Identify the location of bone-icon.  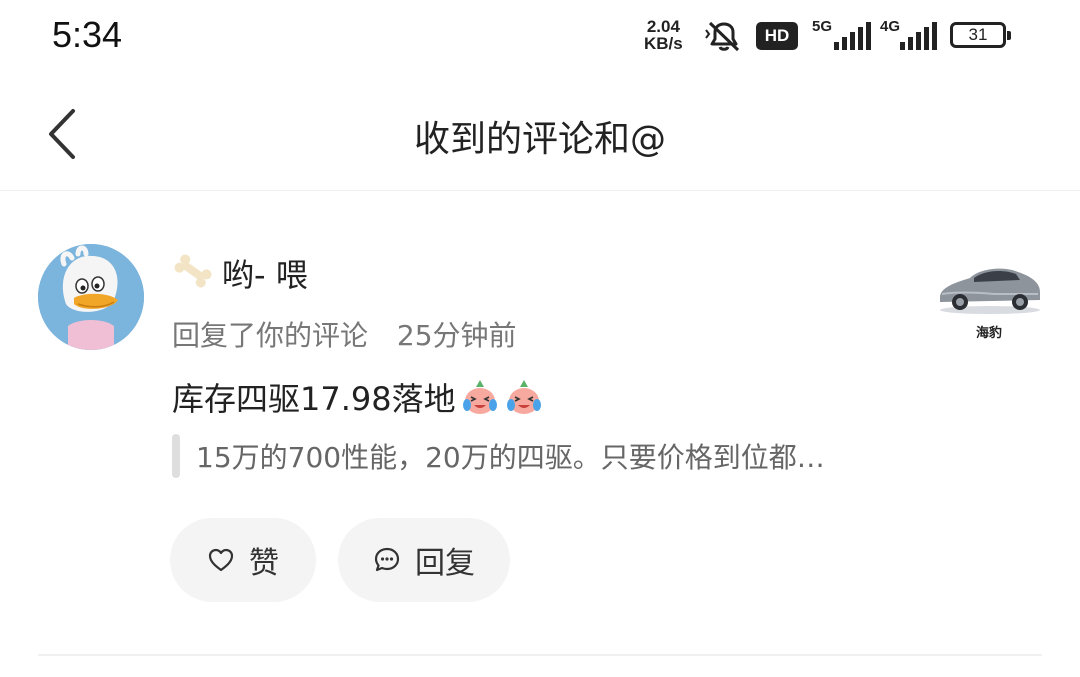
(193, 271).